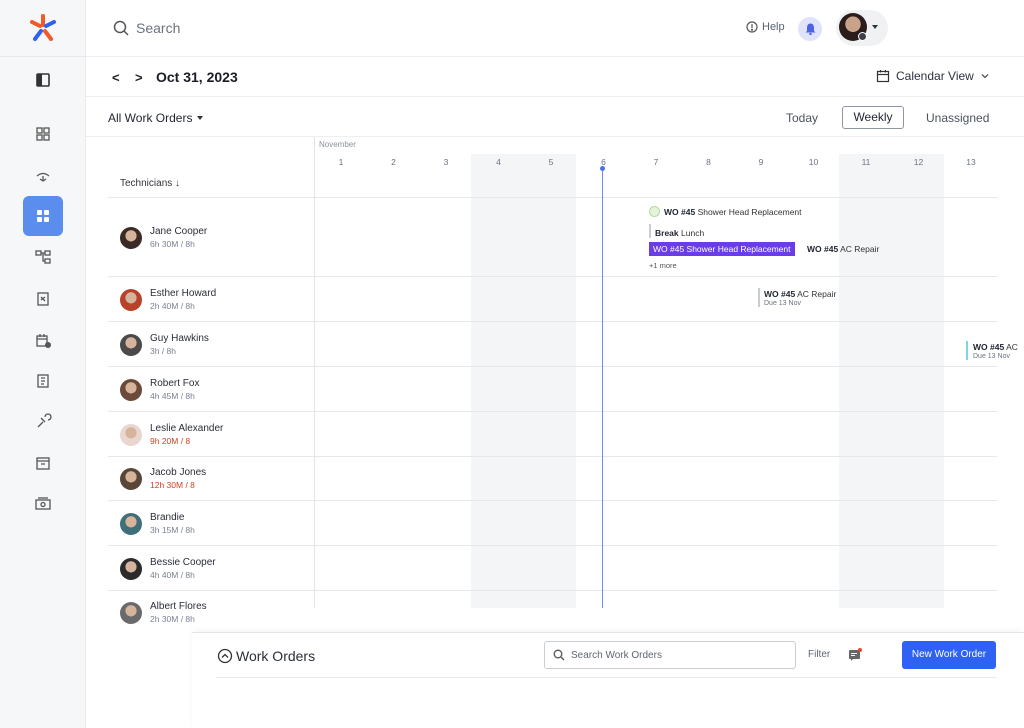 Image resolution: width=1024 pixels, height=728 pixels. What do you see at coordinates (991, 356) in the screenshot?
I see `due-date: Due 13 Nov` at bounding box center [991, 356].